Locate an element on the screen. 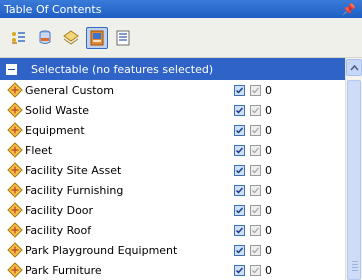  list-by-source-button is located at coordinates (45, 38).